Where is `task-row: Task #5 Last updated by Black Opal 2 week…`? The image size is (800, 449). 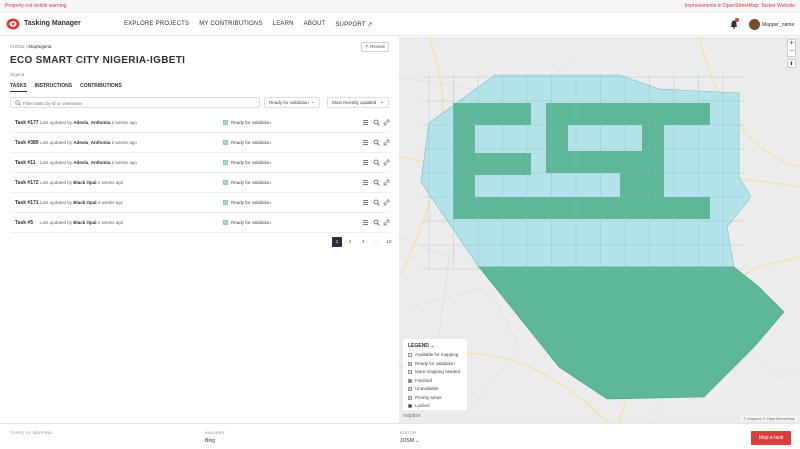
task-row: Task #5 Last updated by Black Opal 2 week… is located at coordinates (200, 223).